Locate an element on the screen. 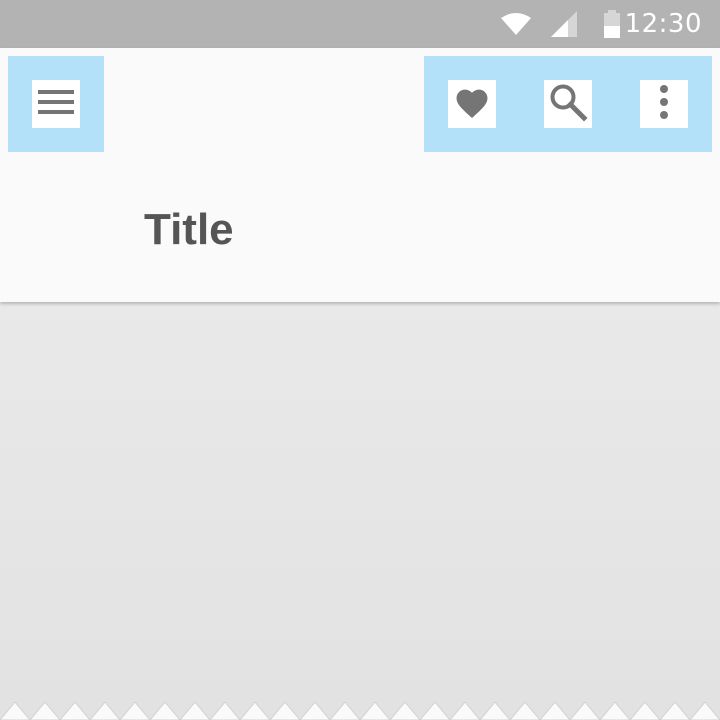 This screenshot has width=720, height=720. status-bar: 12:30 is located at coordinates (360, 24).